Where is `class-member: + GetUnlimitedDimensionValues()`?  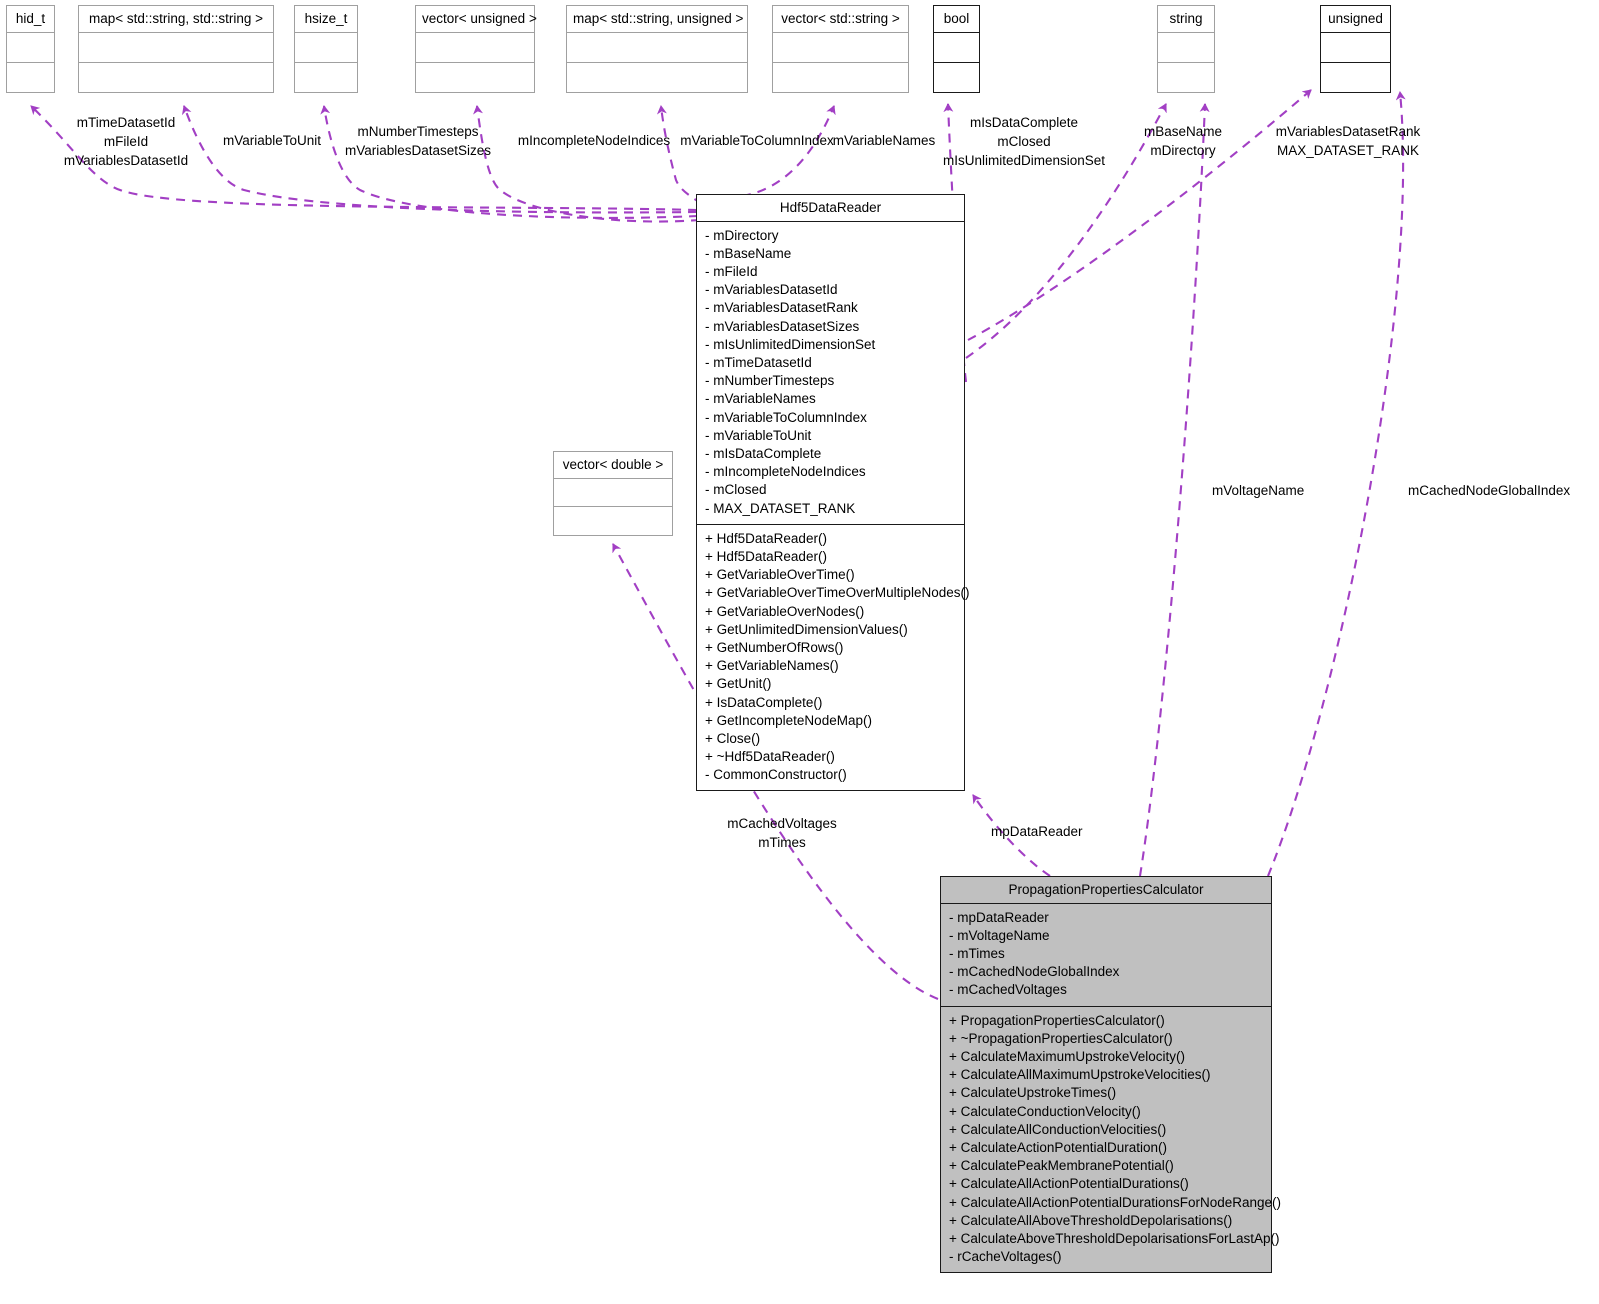
class-member: + GetUnlimitedDimensionValues() is located at coordinates (806, 629).